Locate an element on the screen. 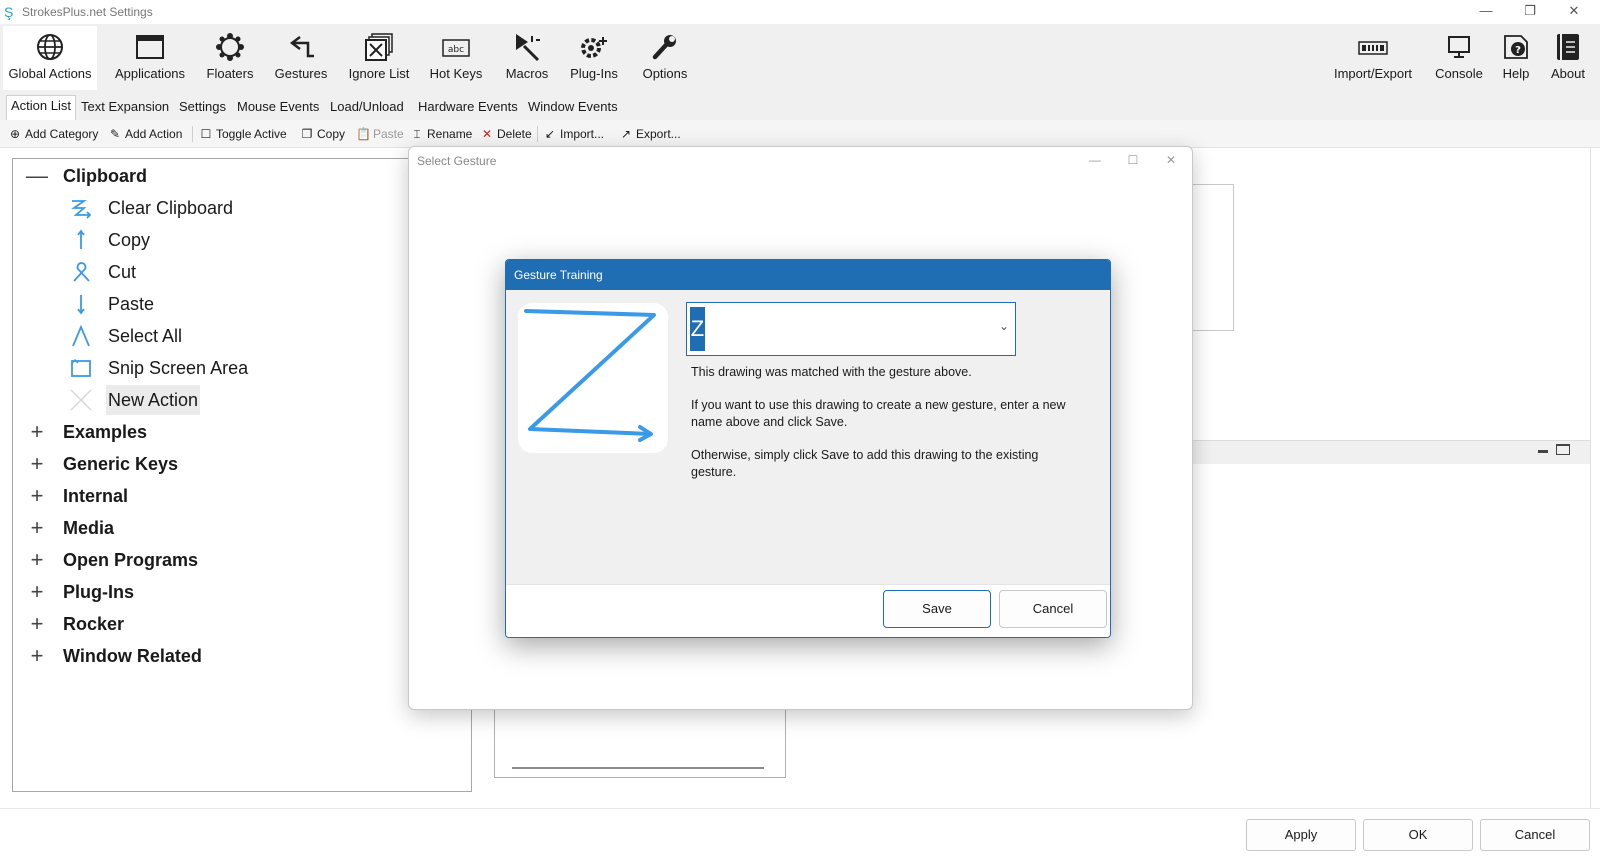  tab-hardware-events: Hardware Events is located at coordinates (468, 108).